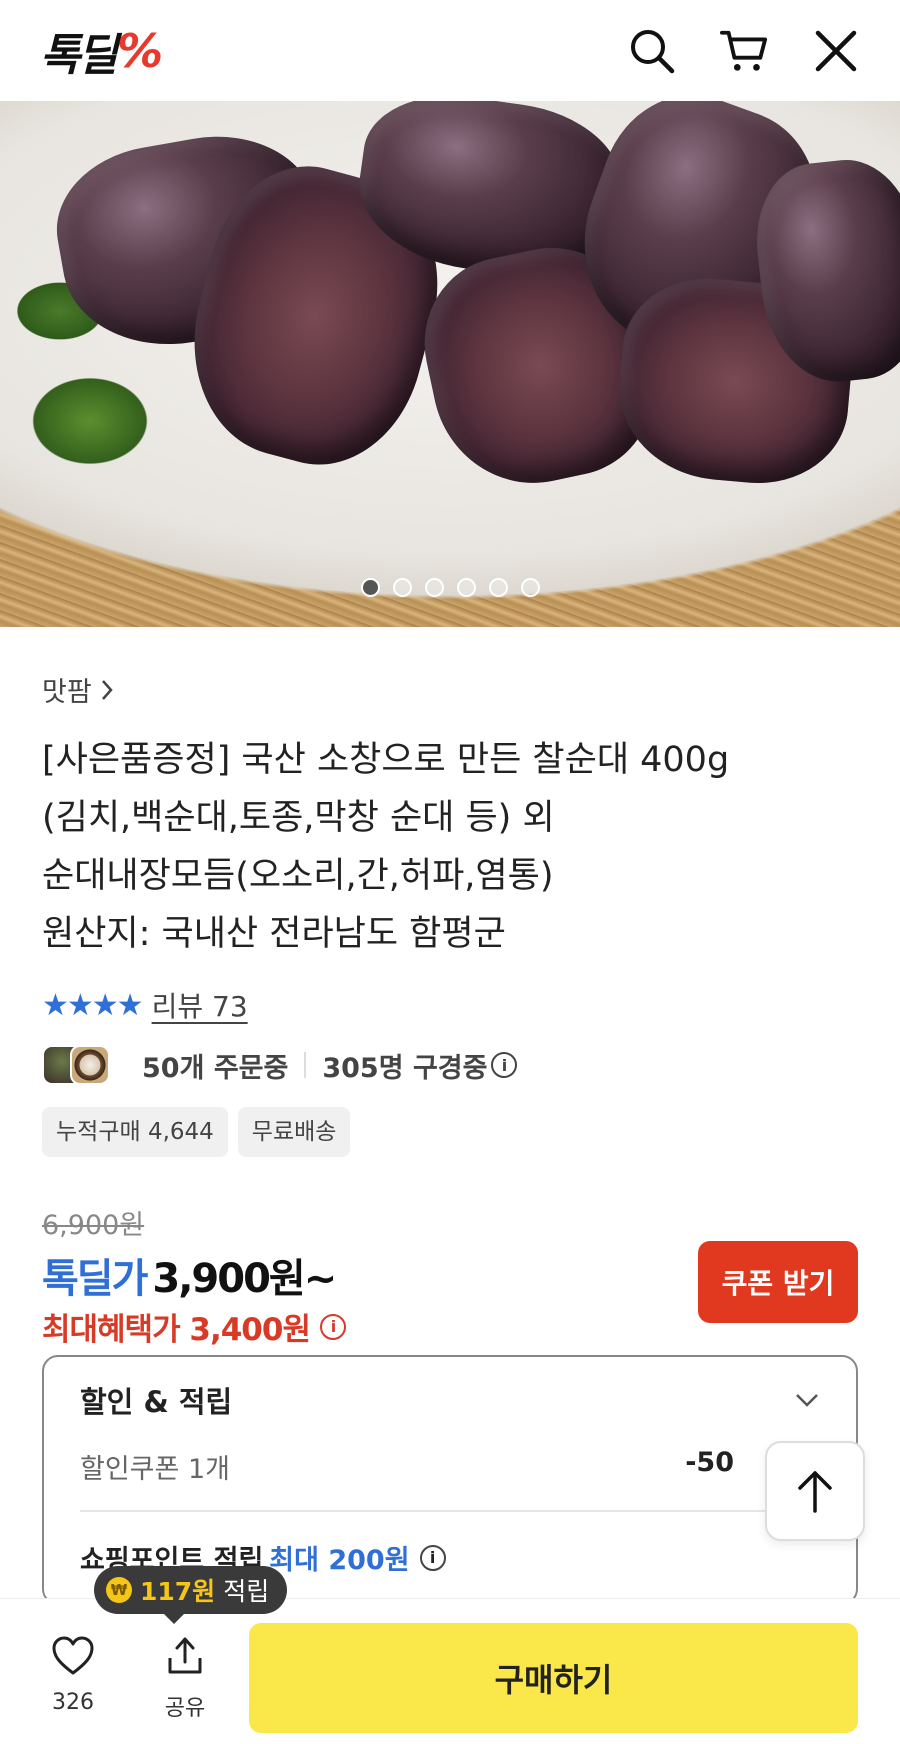 The image size is (900, 1744). I want to click on original-price: 6,900원, so click(93, 1225).